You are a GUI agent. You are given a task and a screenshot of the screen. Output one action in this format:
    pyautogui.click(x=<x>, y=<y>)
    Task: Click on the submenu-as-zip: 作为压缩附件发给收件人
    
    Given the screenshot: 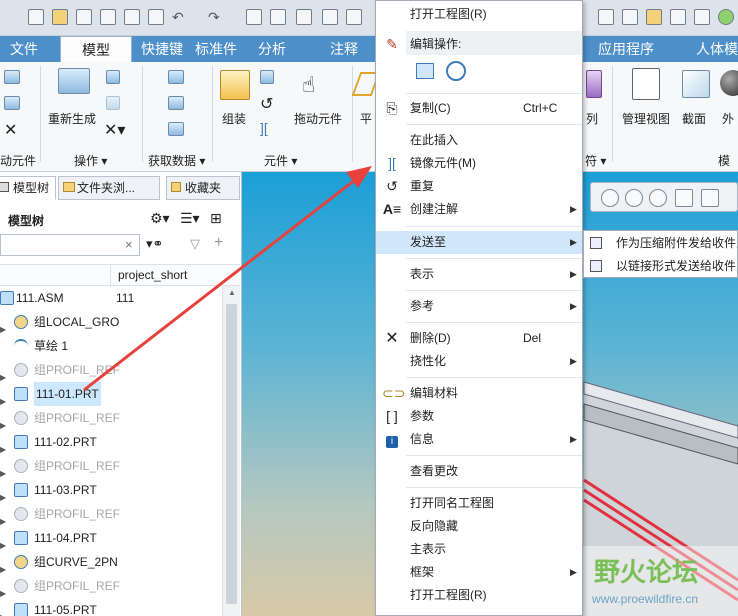 What is the action you would take?
    pyautogui.click(x=661, y=243)
    